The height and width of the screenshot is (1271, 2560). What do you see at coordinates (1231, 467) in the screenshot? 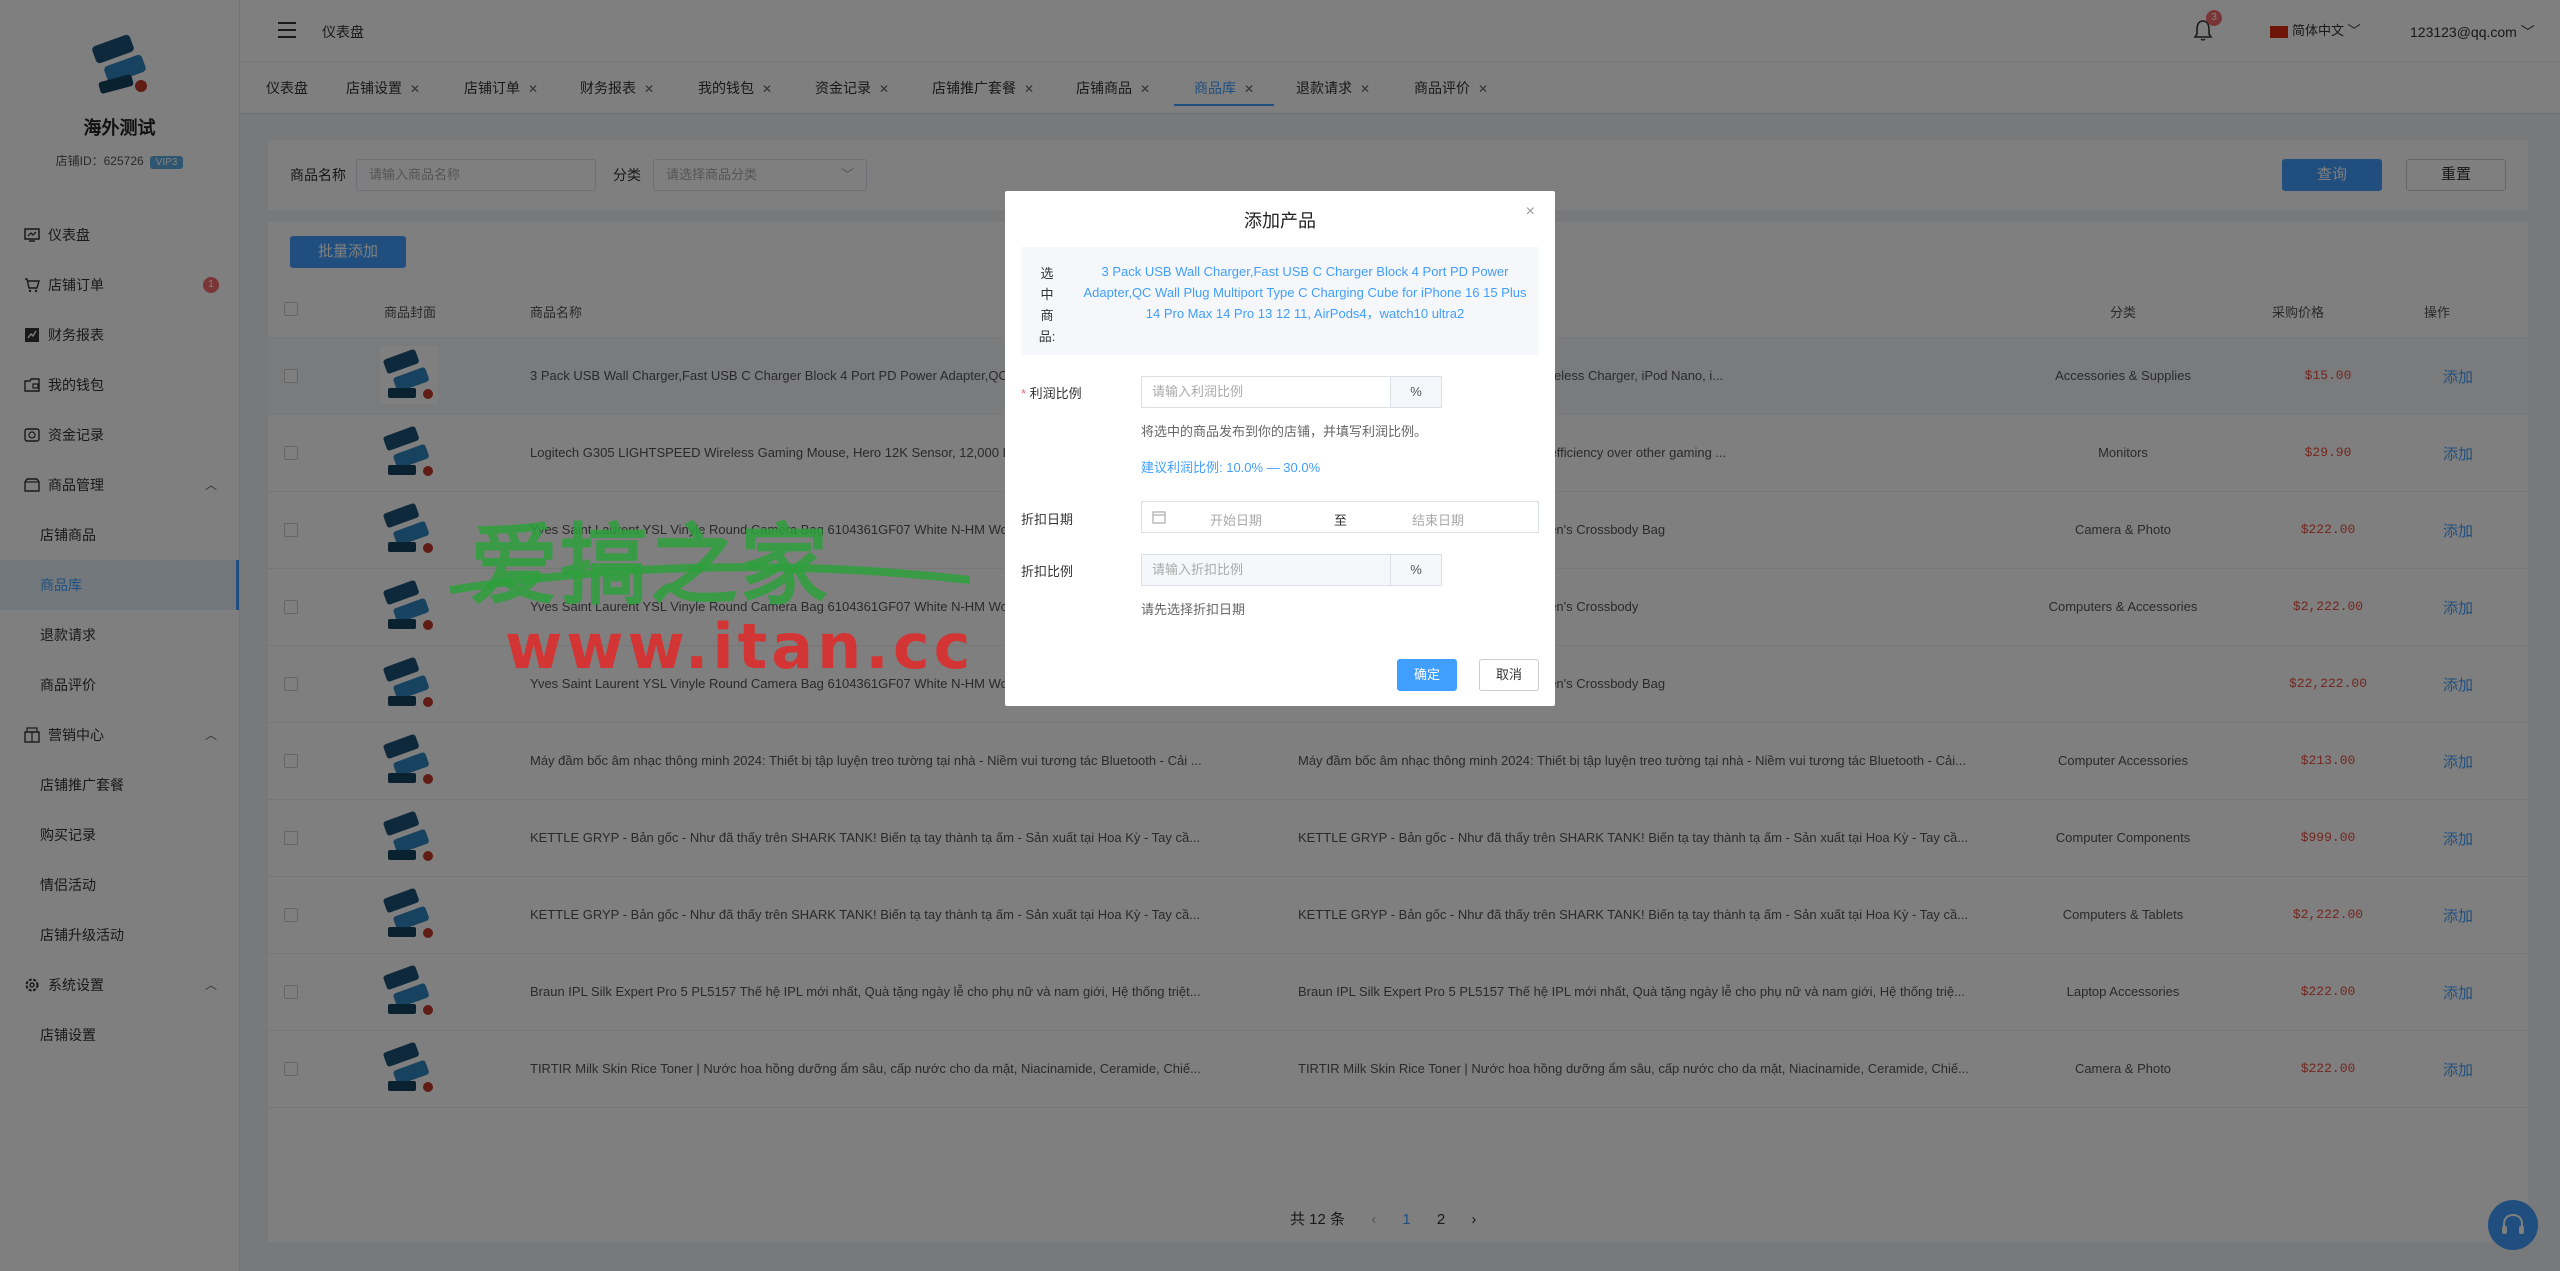
I see `profit-suggestion: 建议利润比例: 10.0% — 30.0%` at bounding box center [1231, 467].